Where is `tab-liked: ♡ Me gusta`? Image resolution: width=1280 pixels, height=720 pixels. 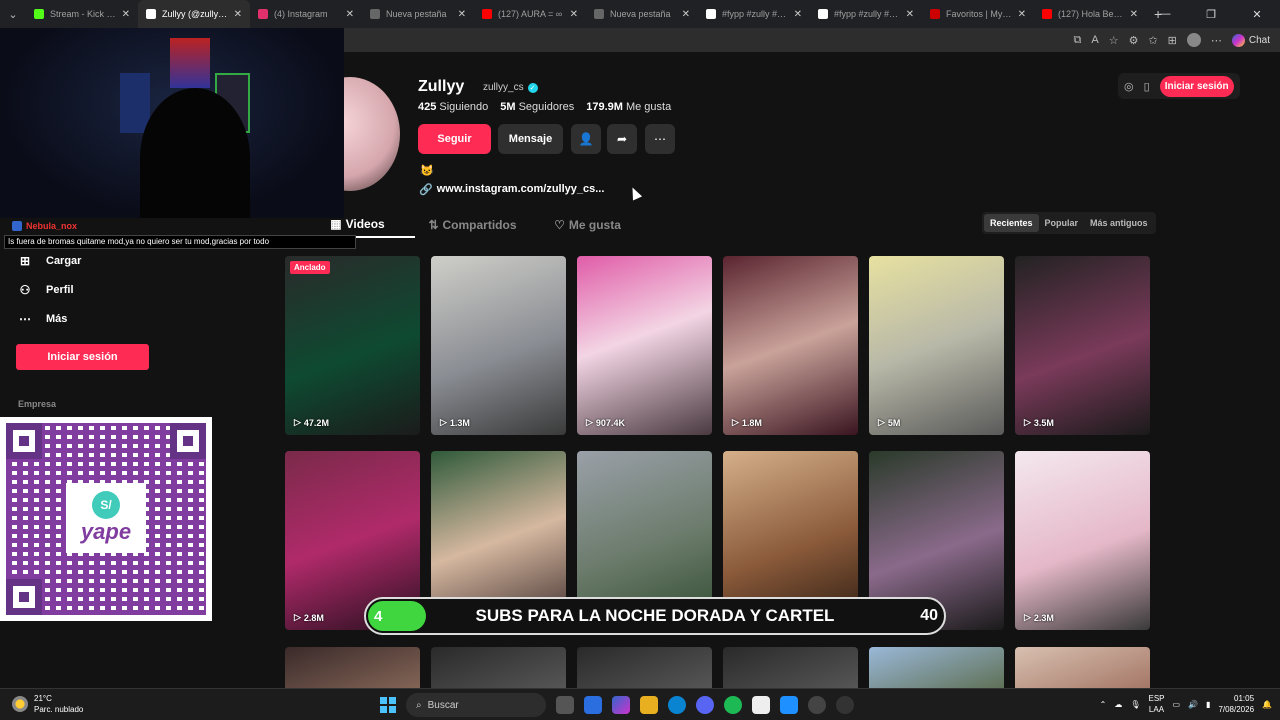
tab-liked: ♡ Me gusta is located at coordinates (587, 225).